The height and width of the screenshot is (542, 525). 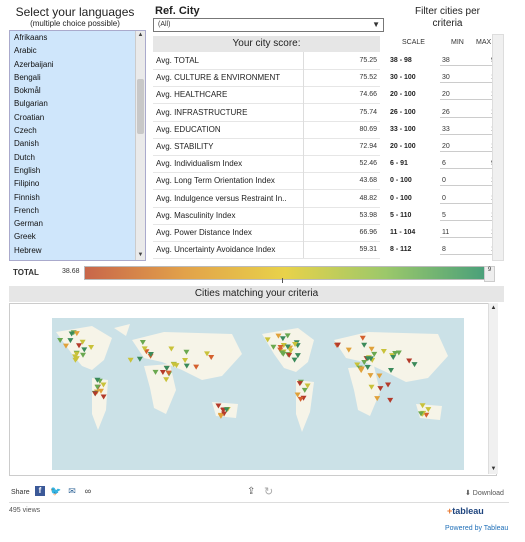 I want to click on dashboard-scrollbar, so click(x=498, y=147).